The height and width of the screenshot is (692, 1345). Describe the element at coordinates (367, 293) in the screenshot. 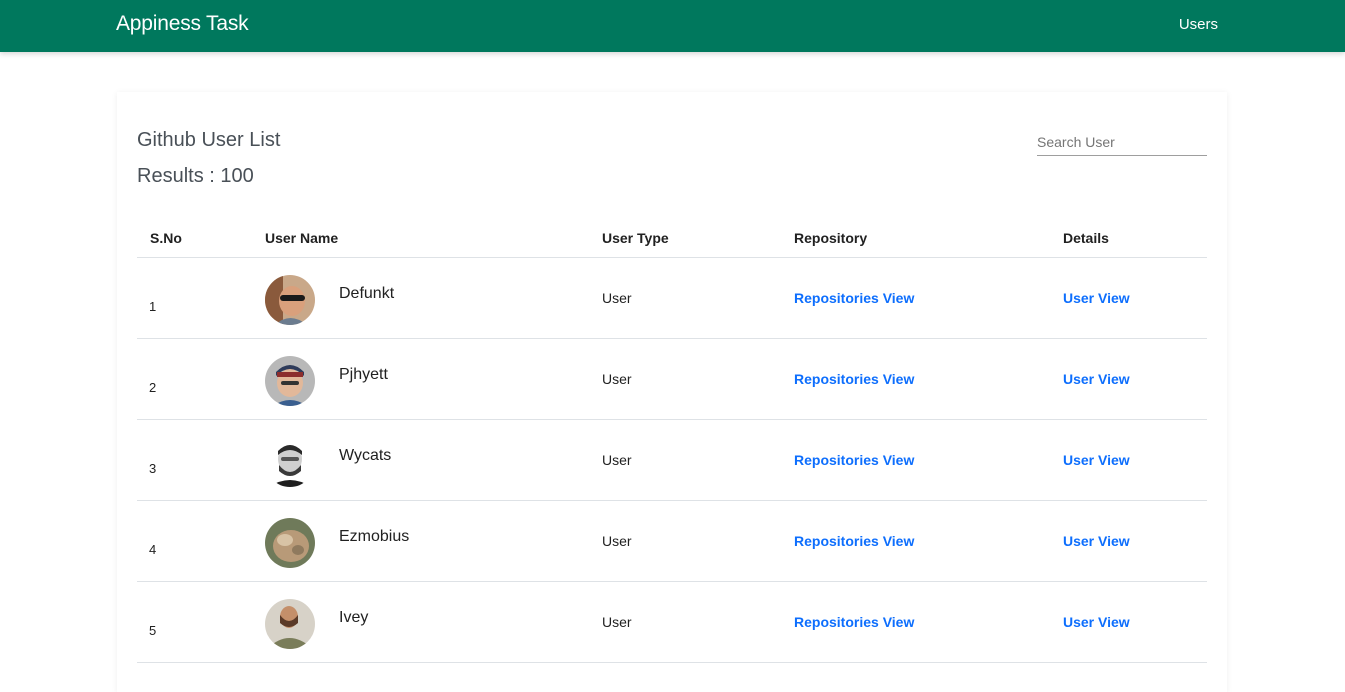

I see `username: Defunkt` at that location.